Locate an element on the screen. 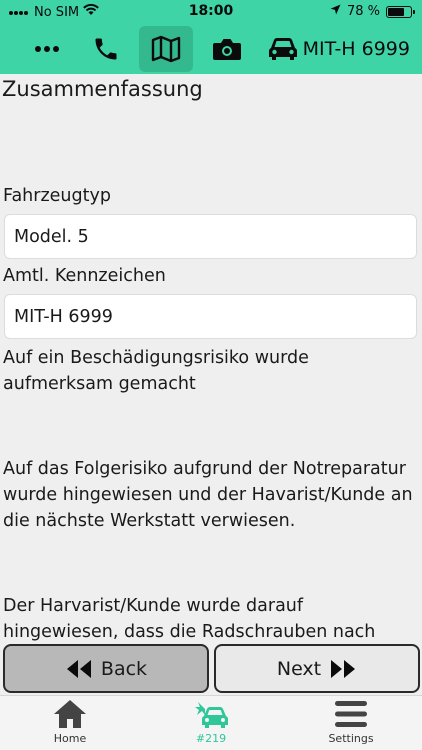  tab-settings-label: Settings is located at coordinates (351, 738).